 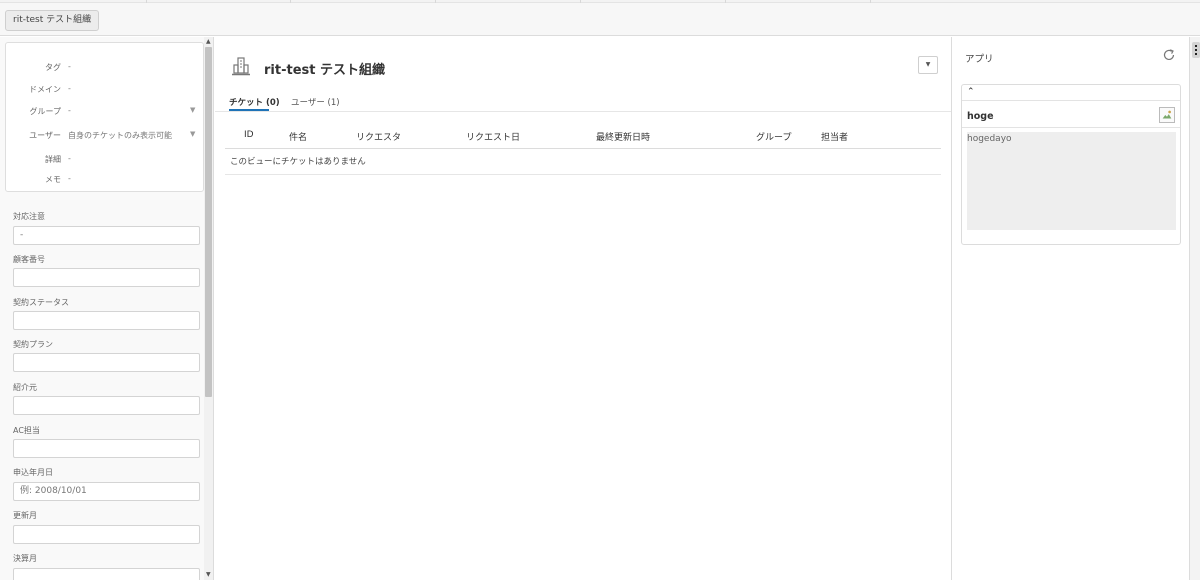 I want to click on field-fiscal-month-input, so click(x=106, y=574).